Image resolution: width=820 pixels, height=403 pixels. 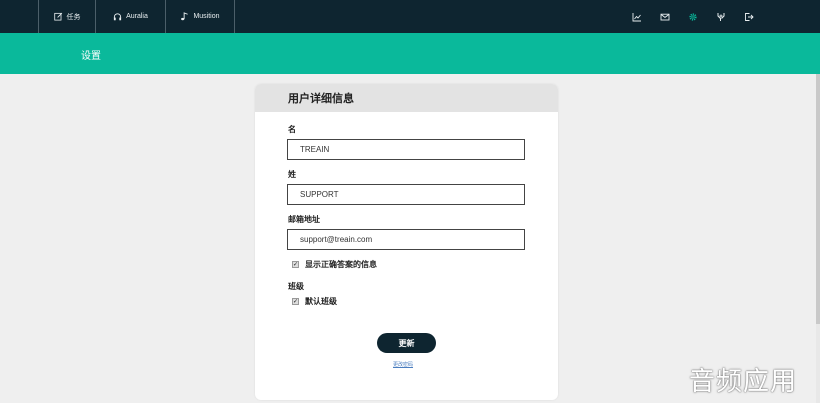 I want to click on nav-icons, so click(x=692, y=16).